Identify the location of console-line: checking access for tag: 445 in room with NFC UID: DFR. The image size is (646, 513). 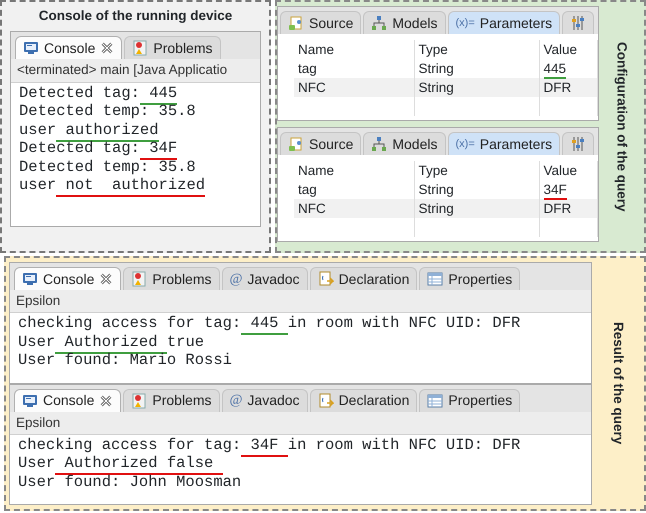
(269, 323).